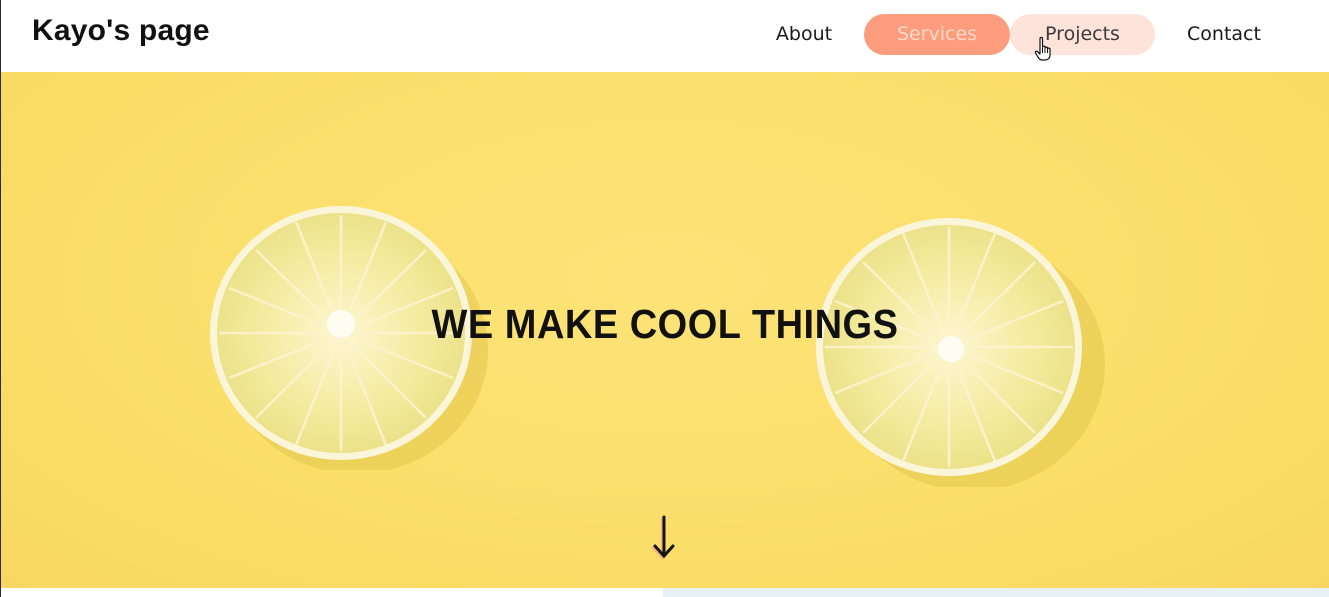 This screenshot has width=1329, height=597. Describe the element at coordinates (1224, 34) in the screenshot. I see `nav-contact-link: Contact` at that location.